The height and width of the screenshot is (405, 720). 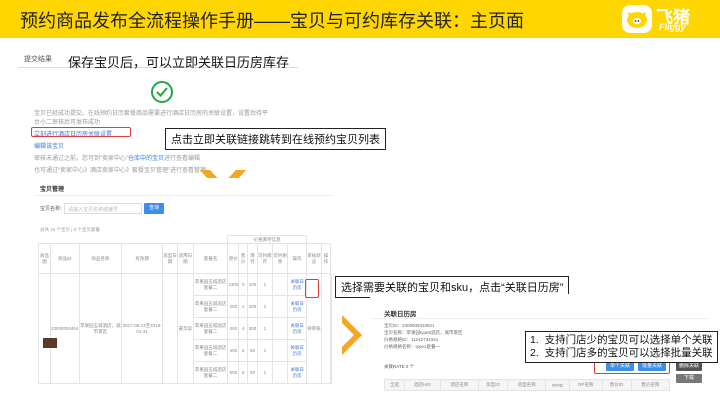 What do you see at coordinates (689, 378) in the screenshot?
I see `download-button: 下载` at bounding box center [689, 378].